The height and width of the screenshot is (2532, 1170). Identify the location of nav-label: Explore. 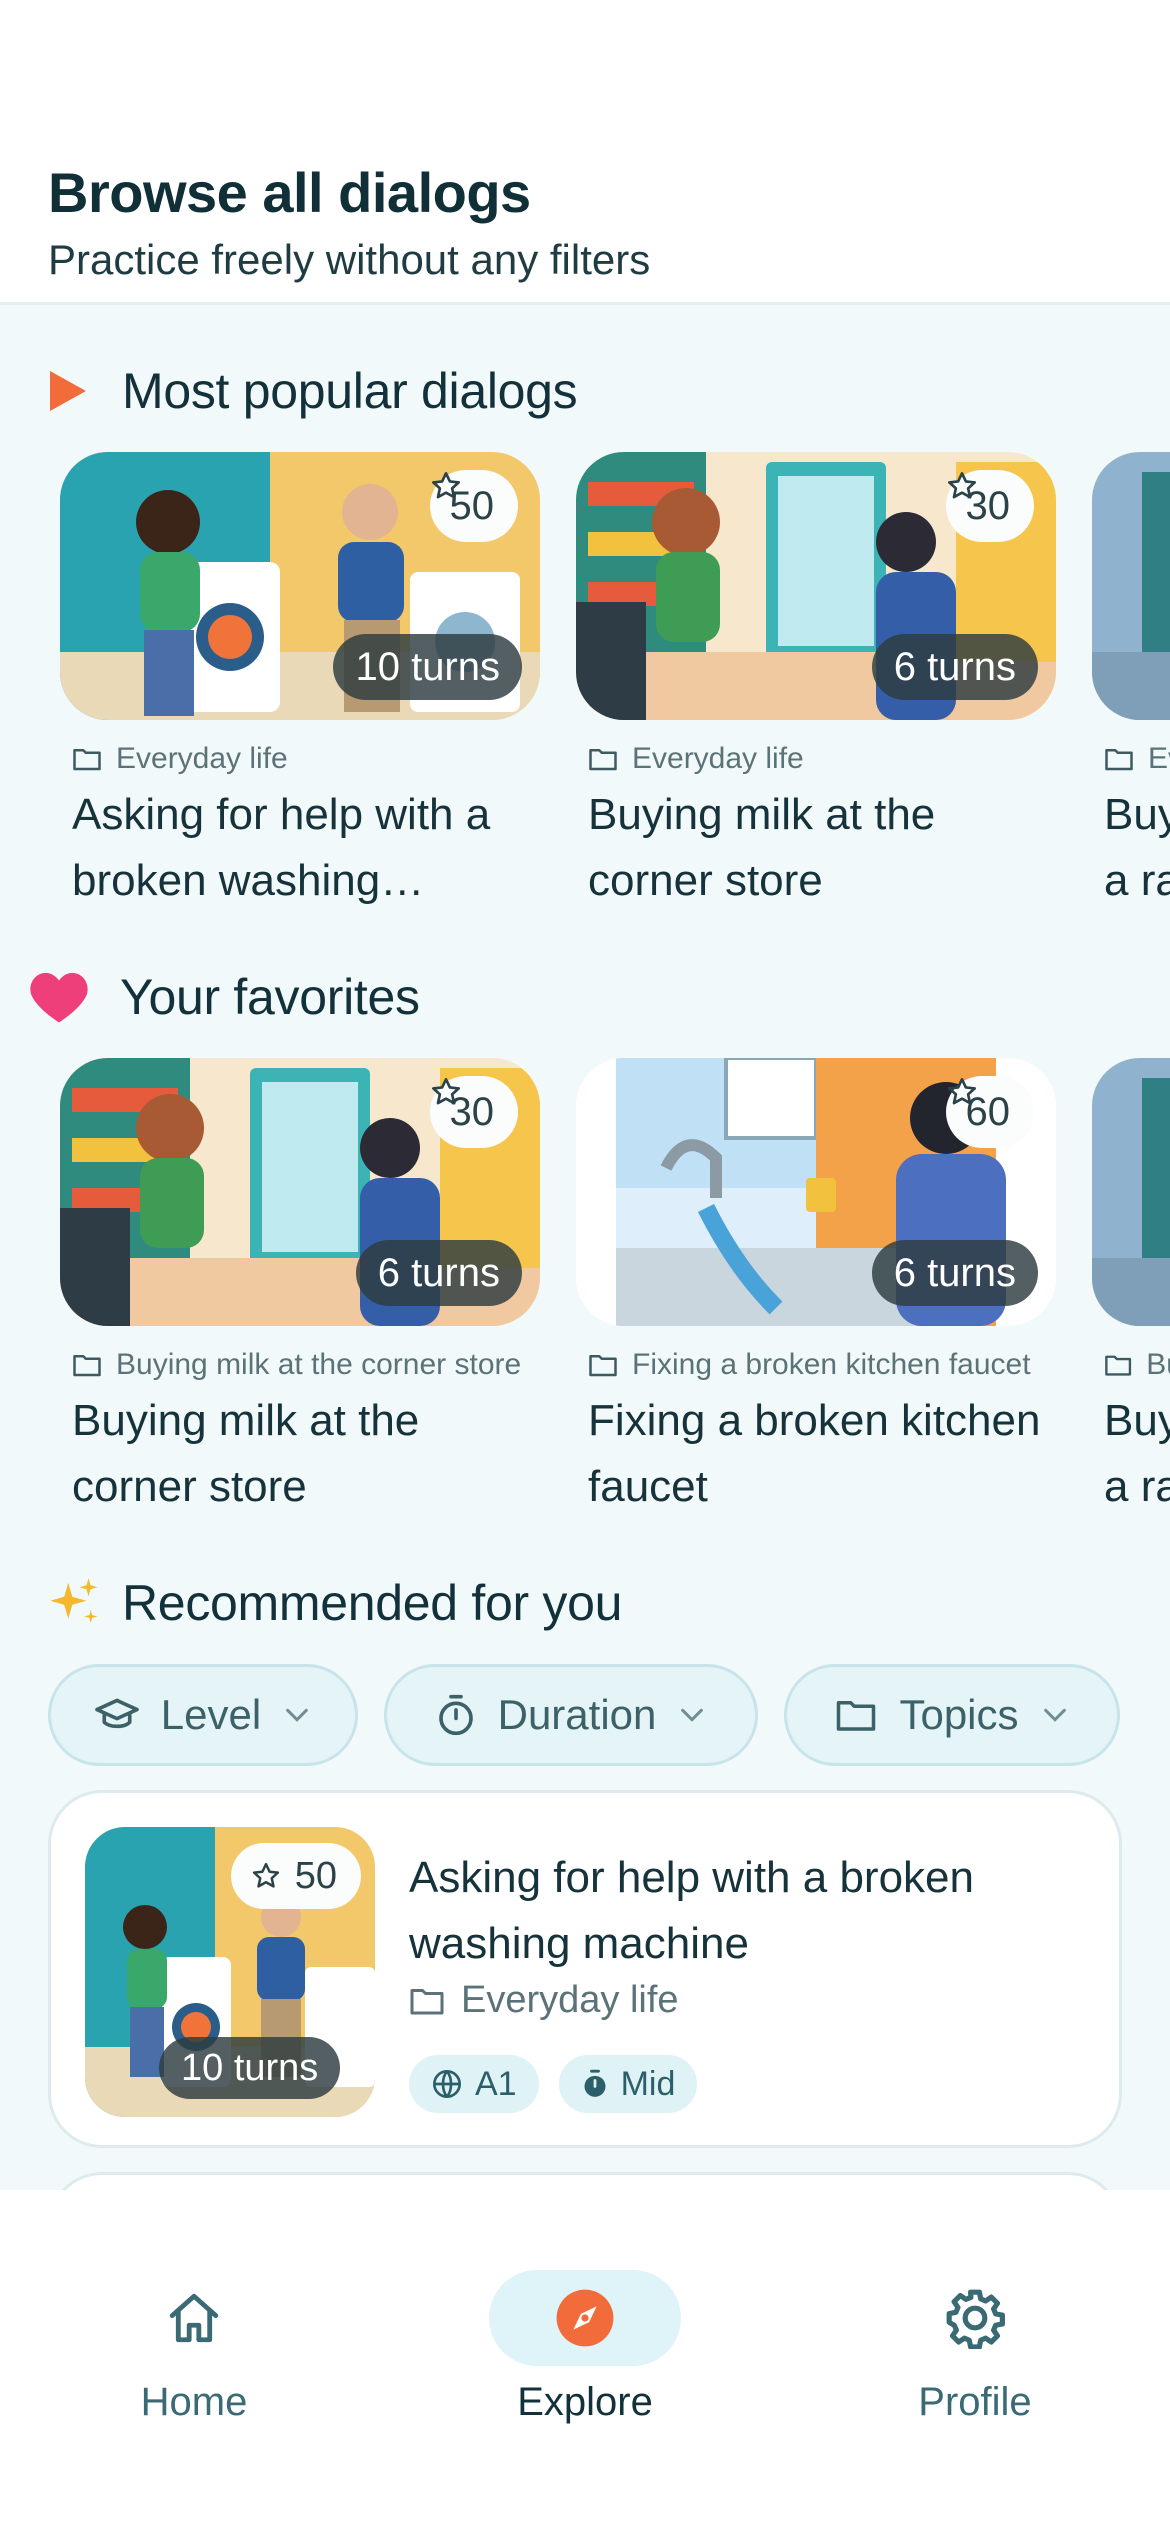
(585, 2402).